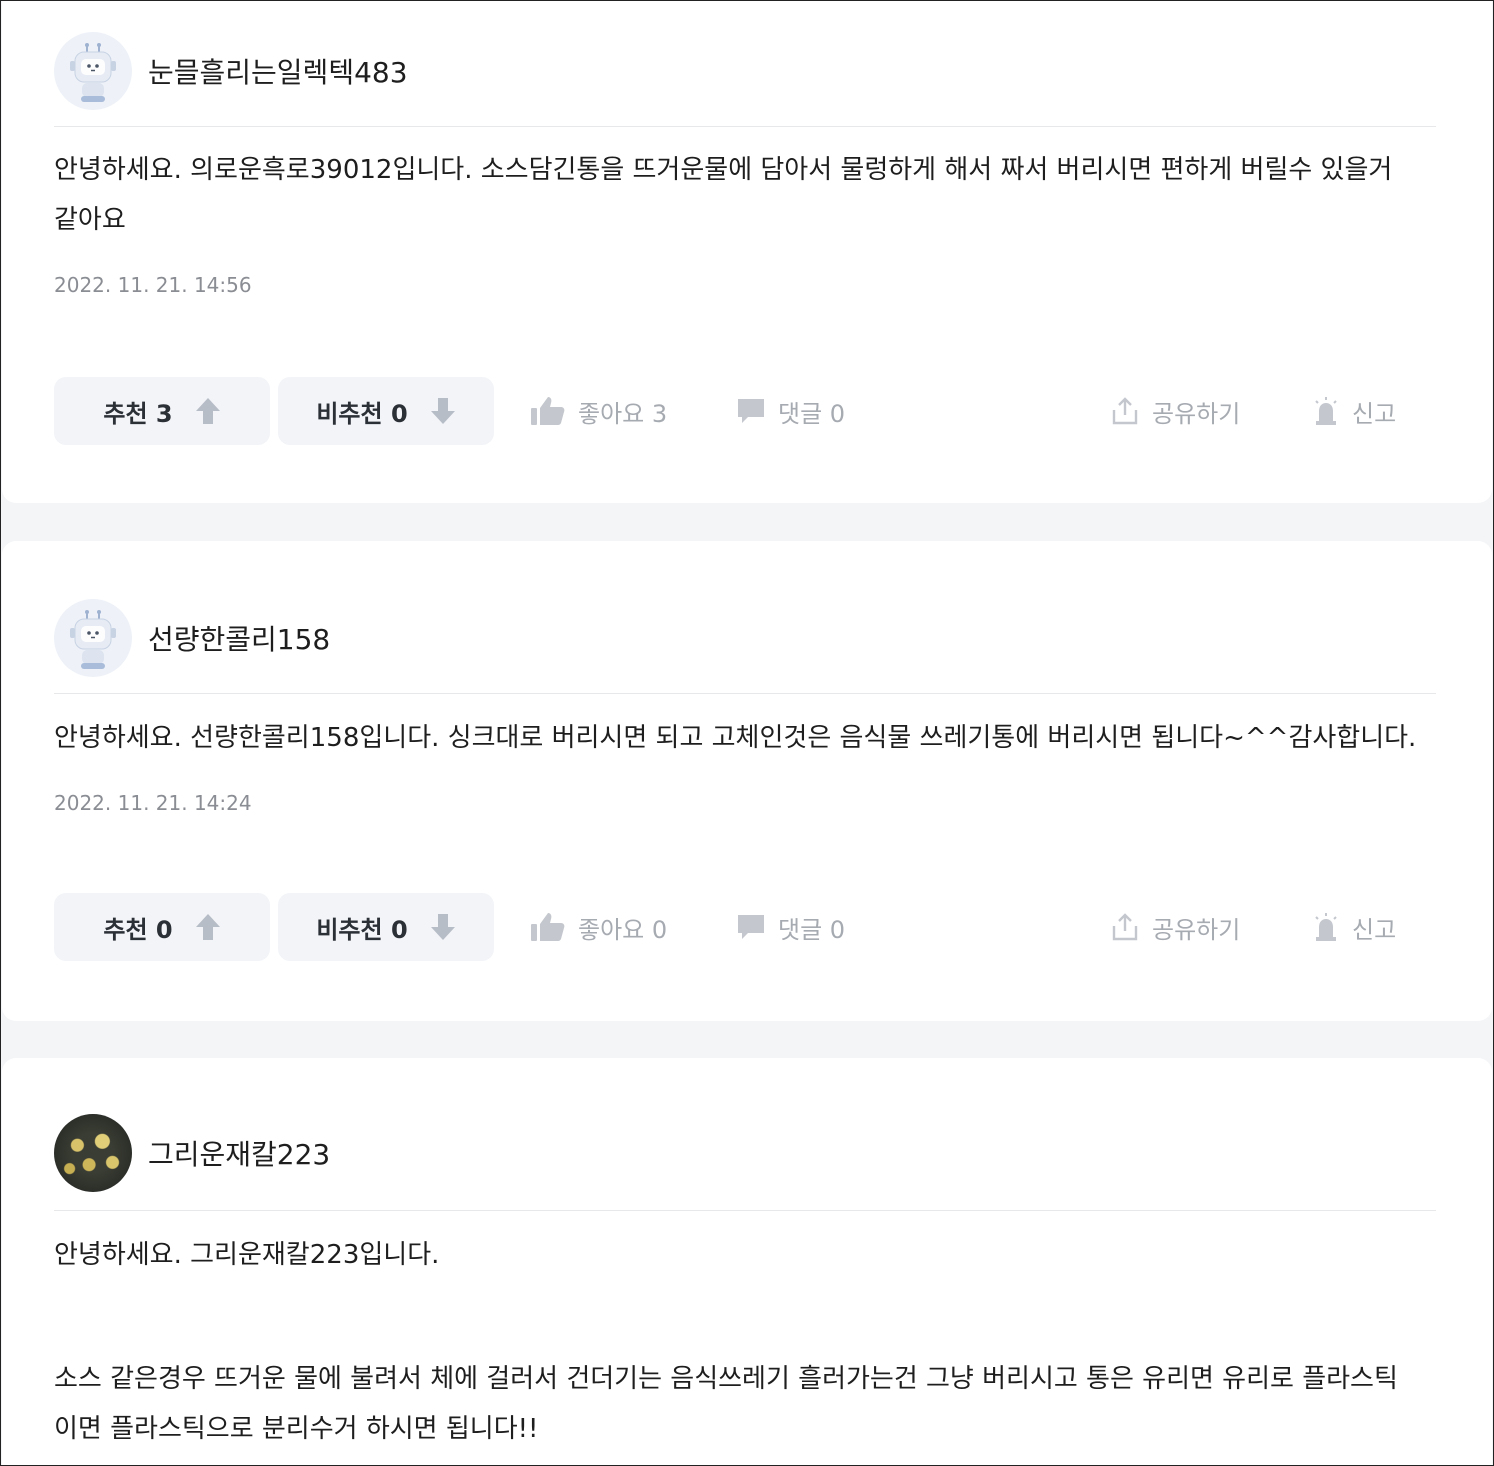 Image resolution: width=1494 pixels, height=1466 pixels. I want to click on recommend-button: 추천 3, so click(162, 411).